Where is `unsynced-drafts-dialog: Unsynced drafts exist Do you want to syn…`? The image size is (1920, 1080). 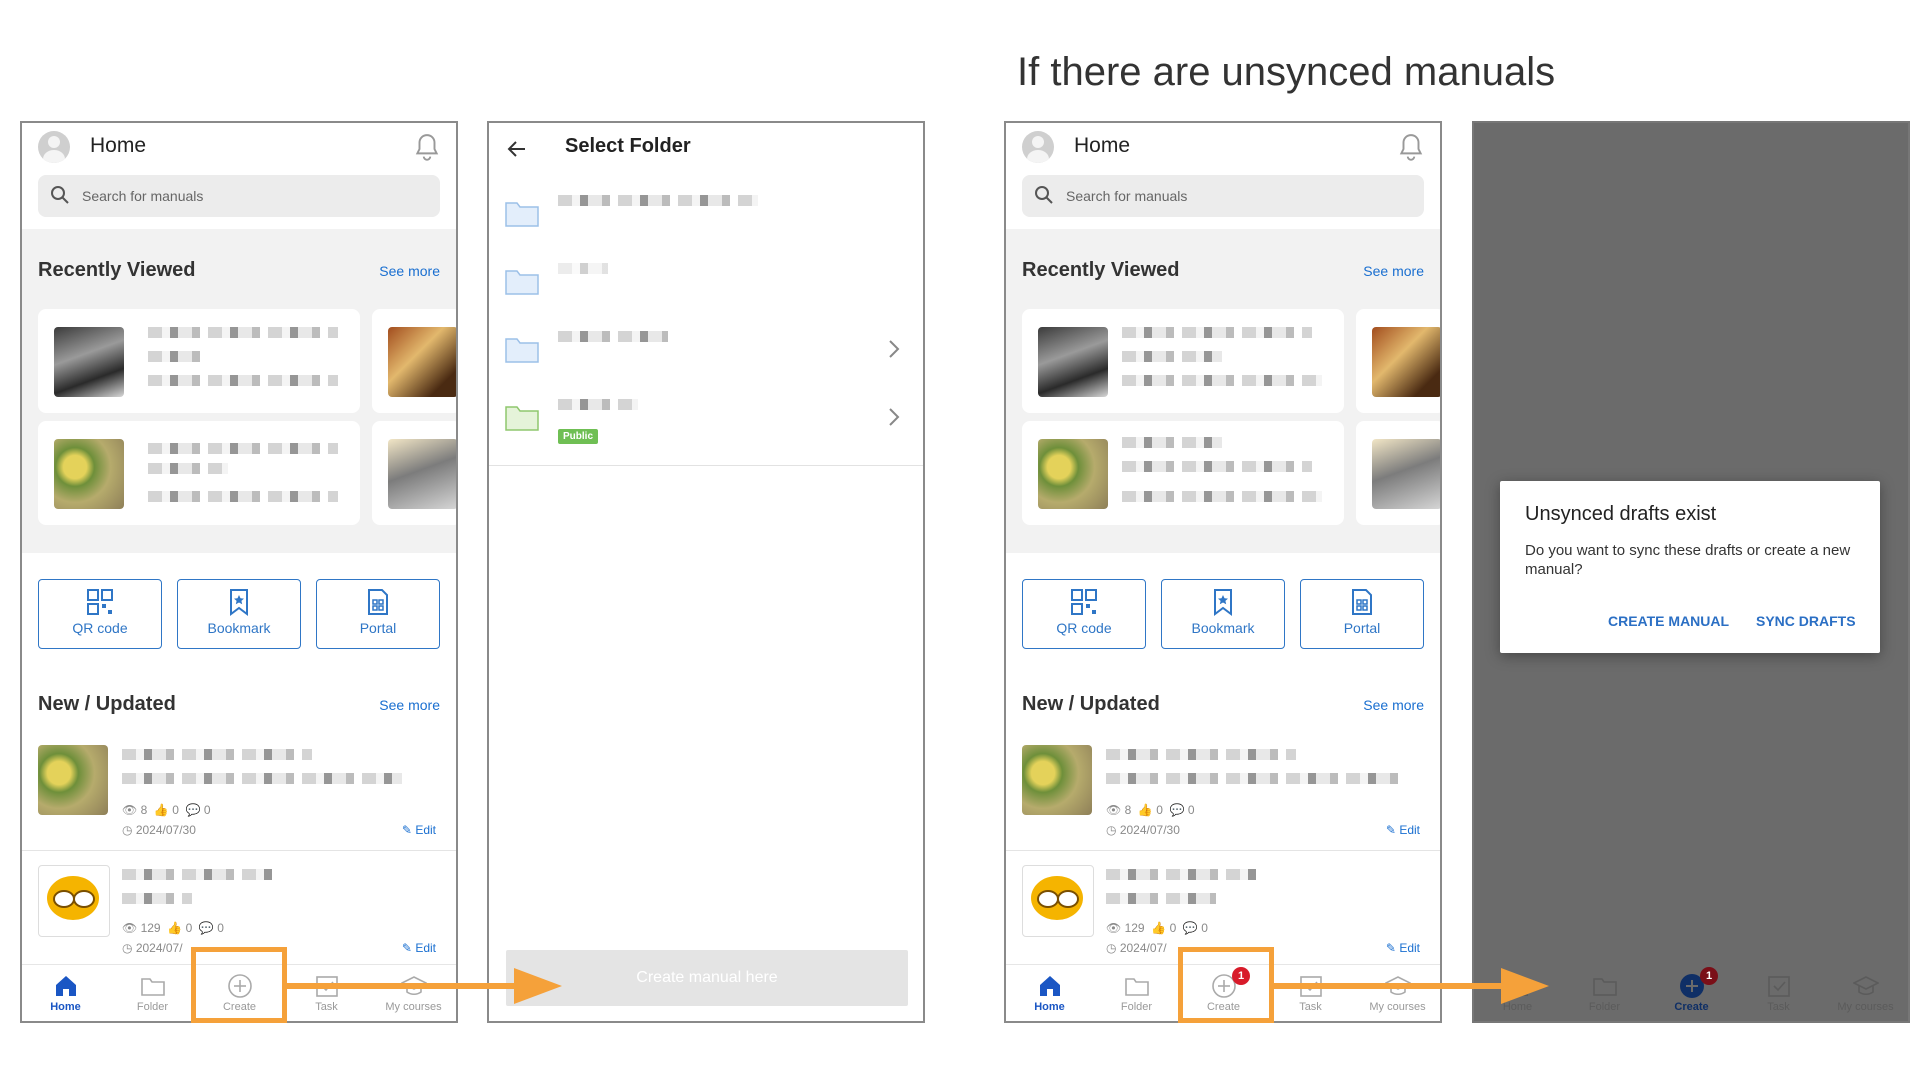 unsynced-drafts-dialog: Unsynced drafts exist Do you want to syn… is located at coordinates (1690, 567).